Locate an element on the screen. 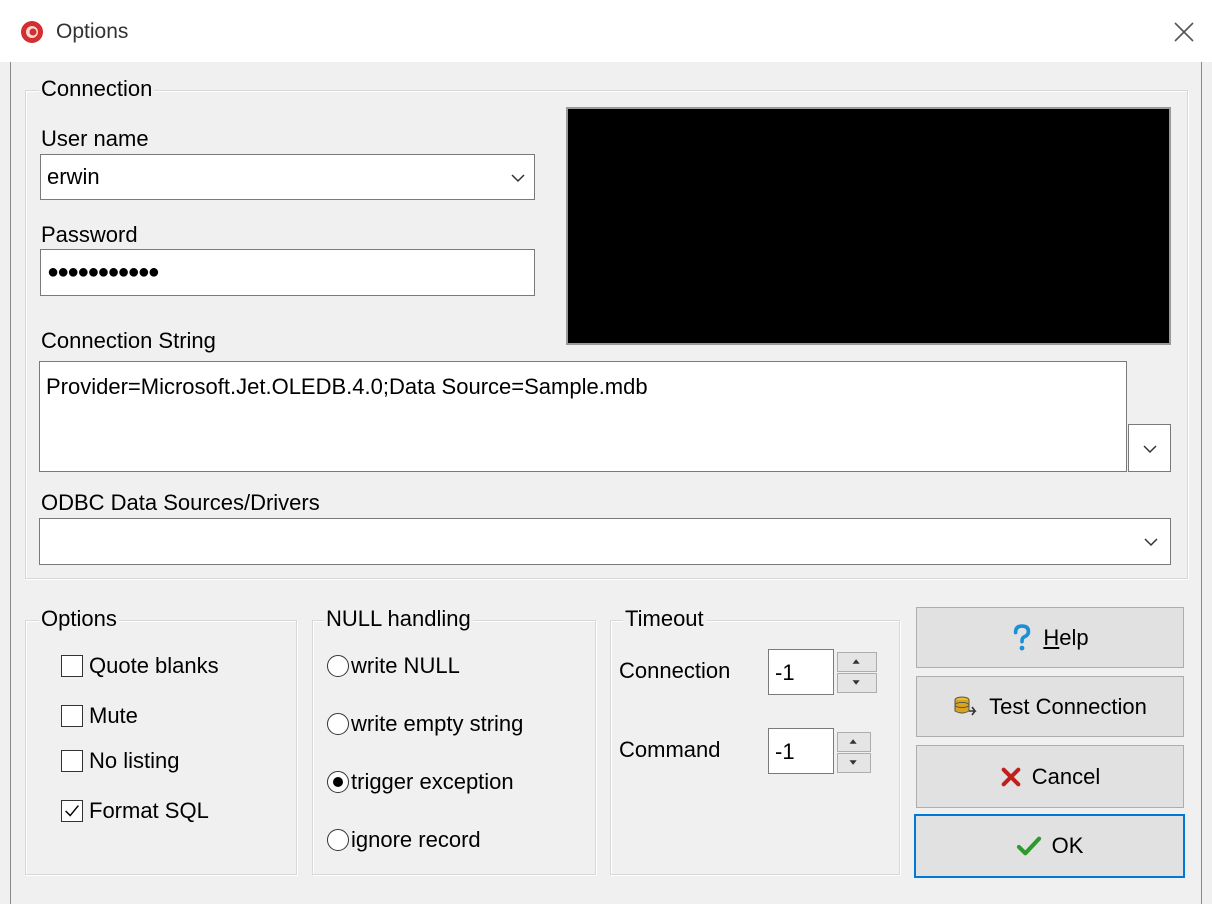  checkbox-mute: Mute is located at coordinates (161, 716).